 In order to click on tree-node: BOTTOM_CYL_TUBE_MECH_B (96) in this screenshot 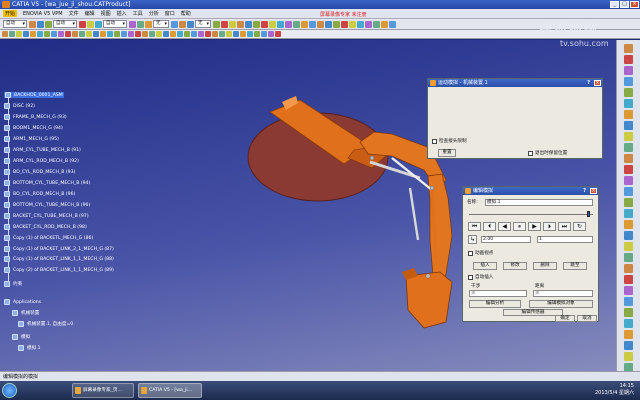, I will do `click(47, 205)`.